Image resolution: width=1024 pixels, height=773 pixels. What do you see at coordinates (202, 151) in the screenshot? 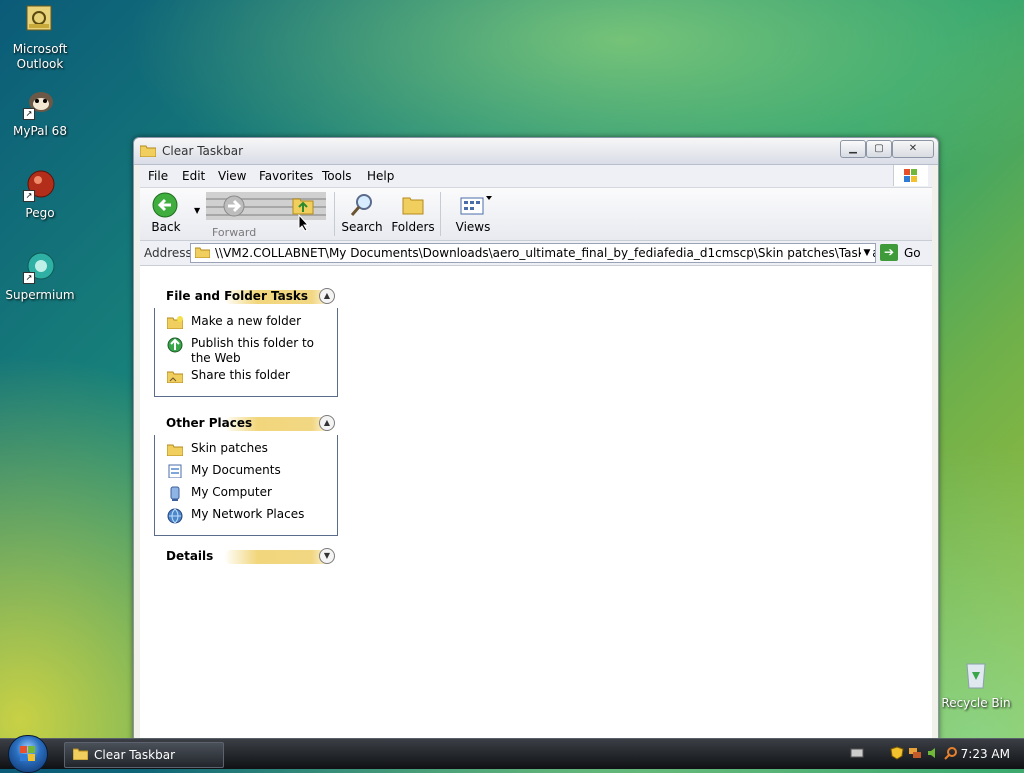
I see `window-title: Clear Taskbar` at bounding box center [202, 151].